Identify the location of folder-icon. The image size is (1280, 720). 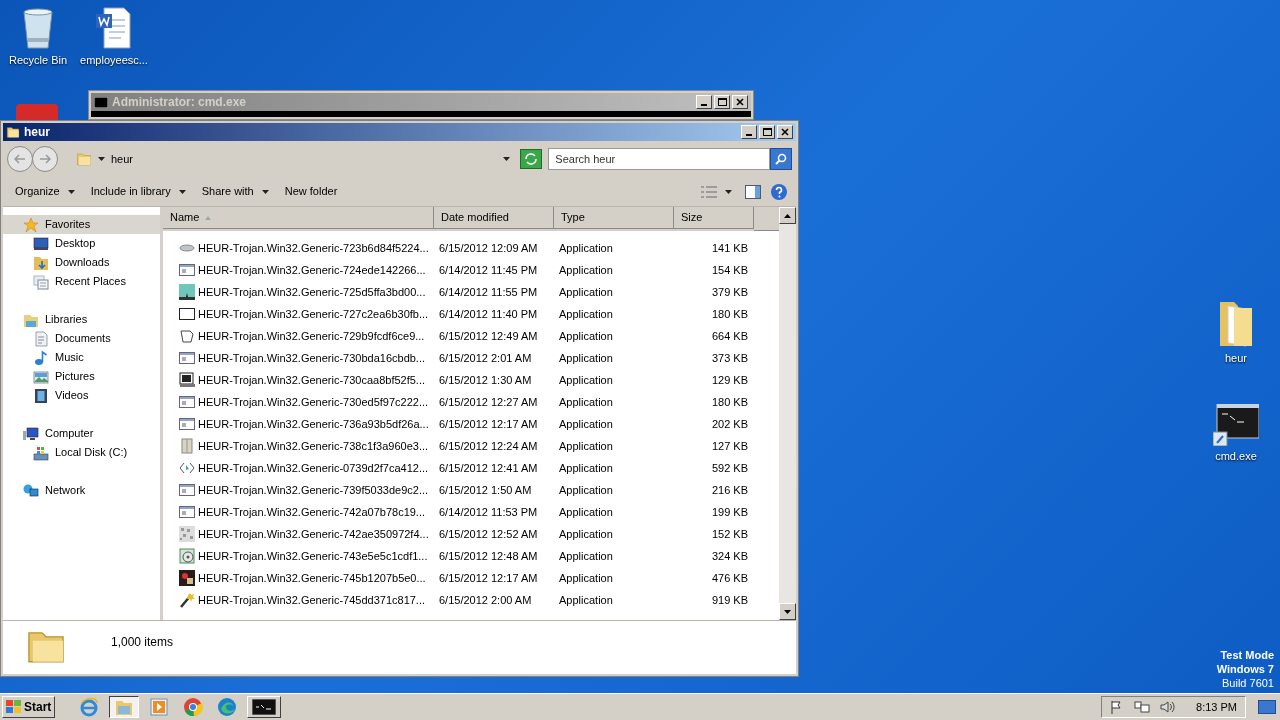
(83, 159).